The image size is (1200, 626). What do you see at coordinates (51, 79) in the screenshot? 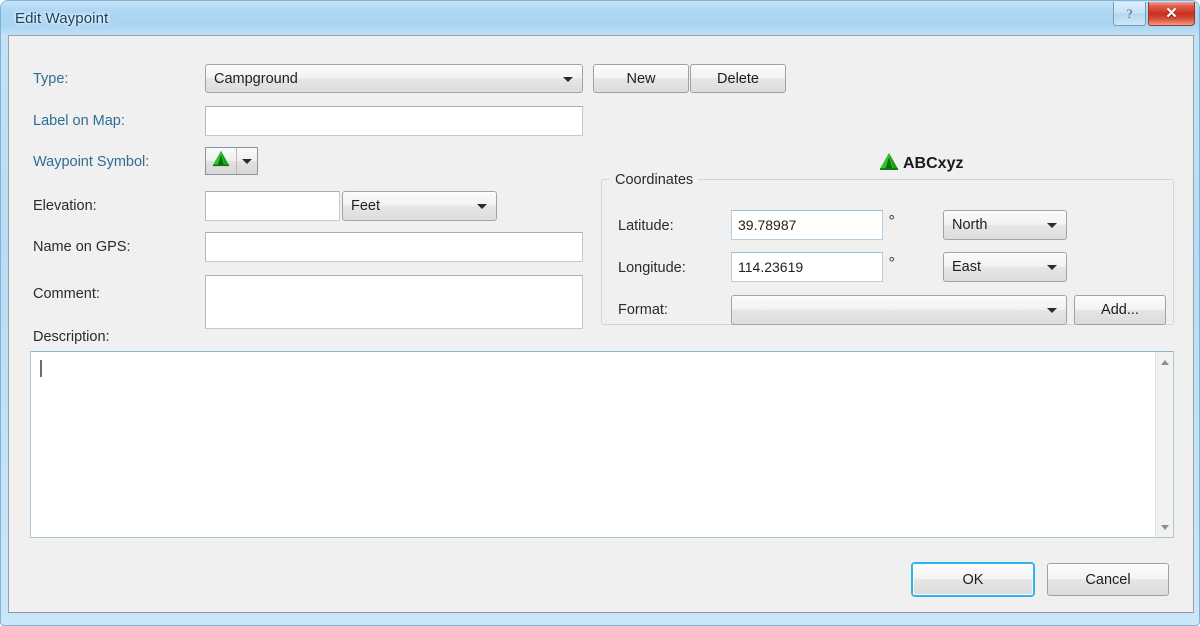
I see `type-label: Type:` at bounding box center [51, 79].